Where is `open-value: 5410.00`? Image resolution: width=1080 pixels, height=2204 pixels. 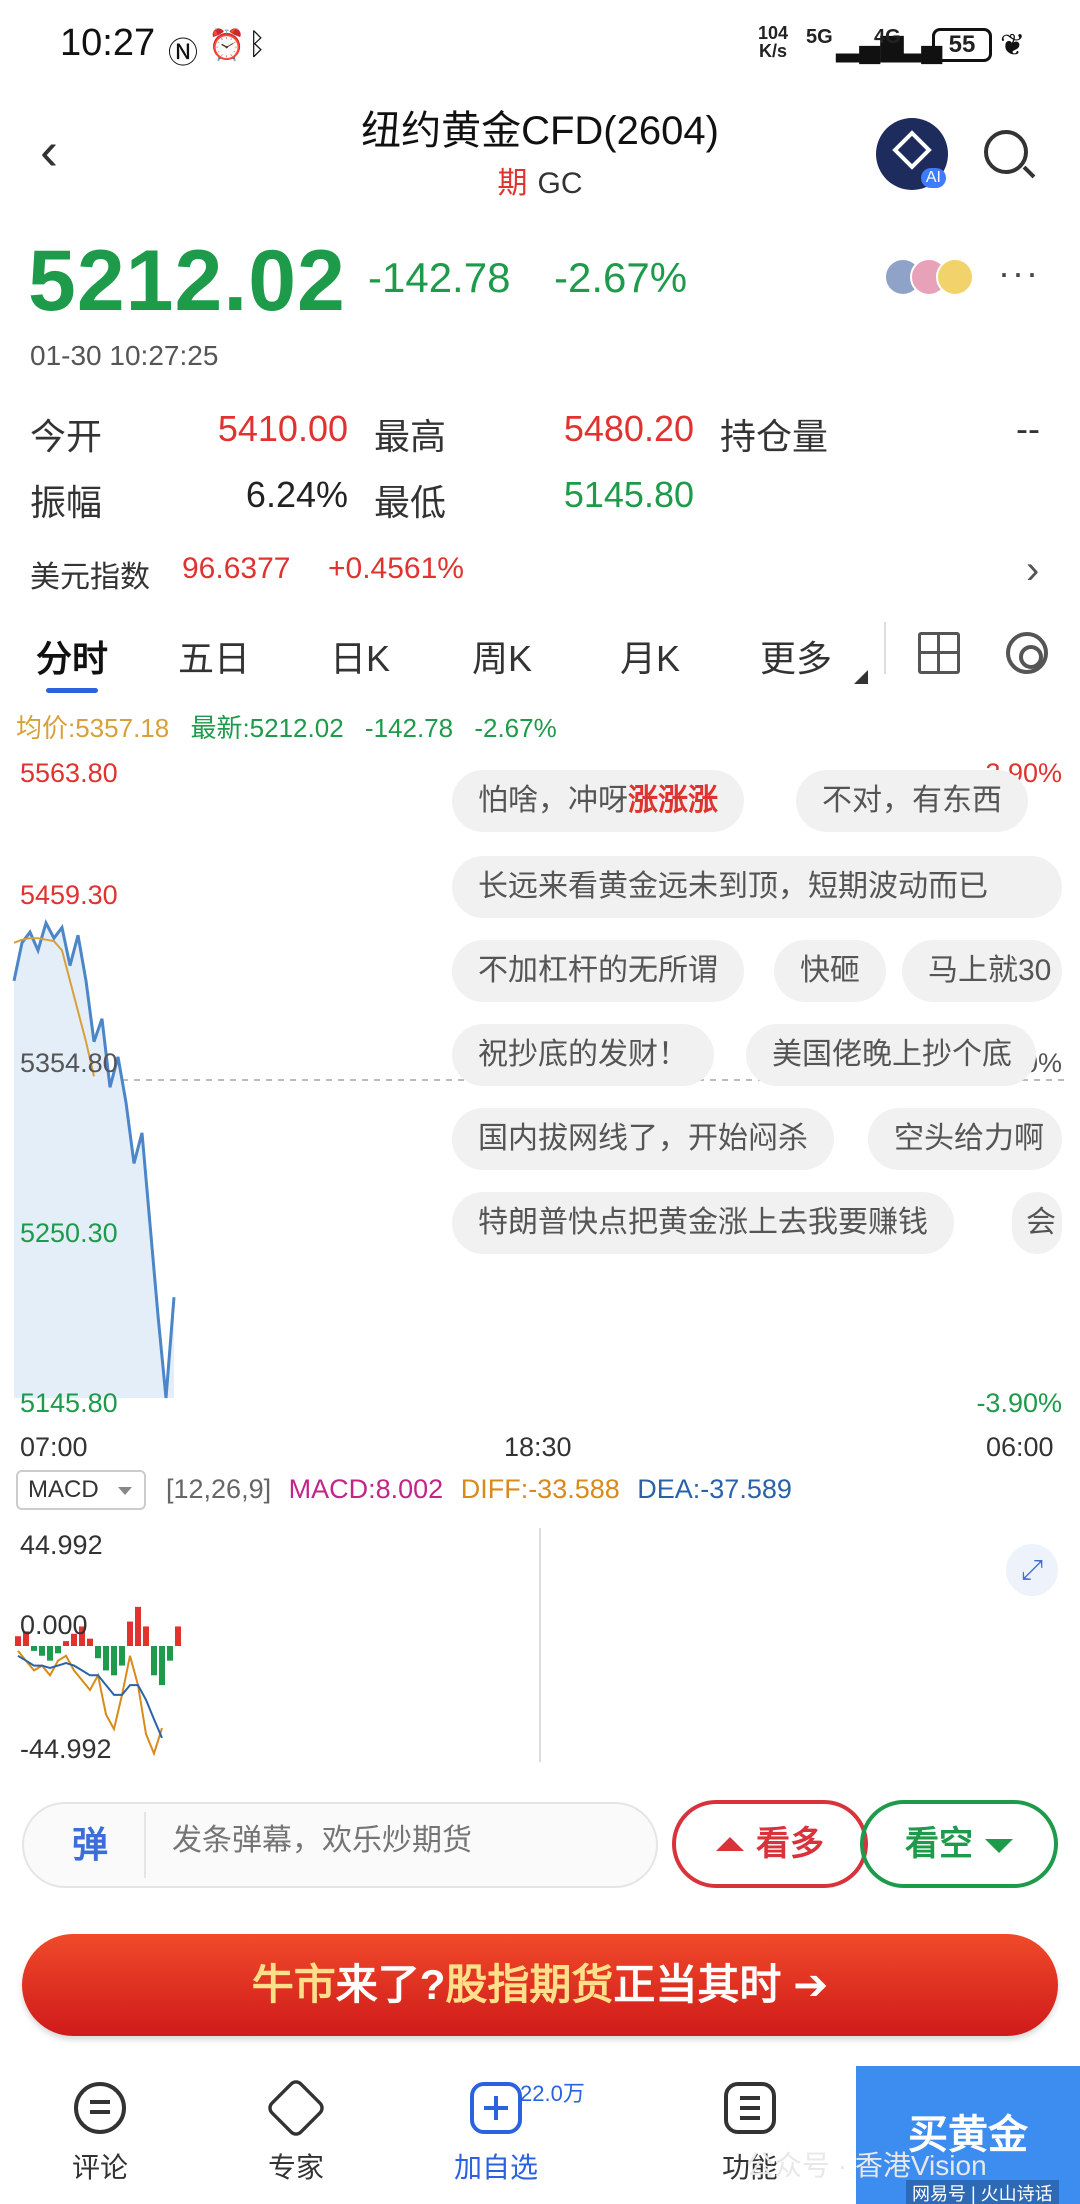
open-value: 5410.00 is located at coordinates (282, 428).